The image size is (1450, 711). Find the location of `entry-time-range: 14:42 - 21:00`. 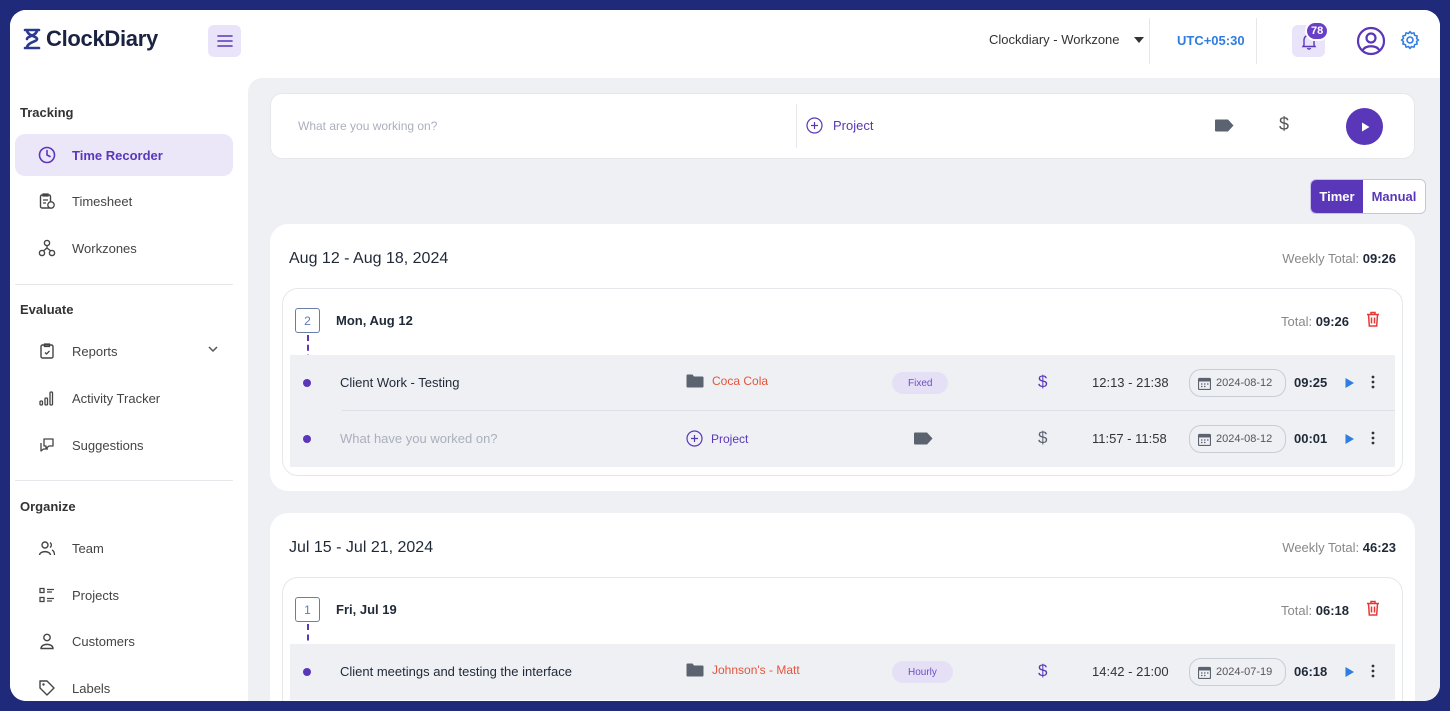

entry-time-range: 14:42 - 21:00 is located at coordinates (1130, 671).